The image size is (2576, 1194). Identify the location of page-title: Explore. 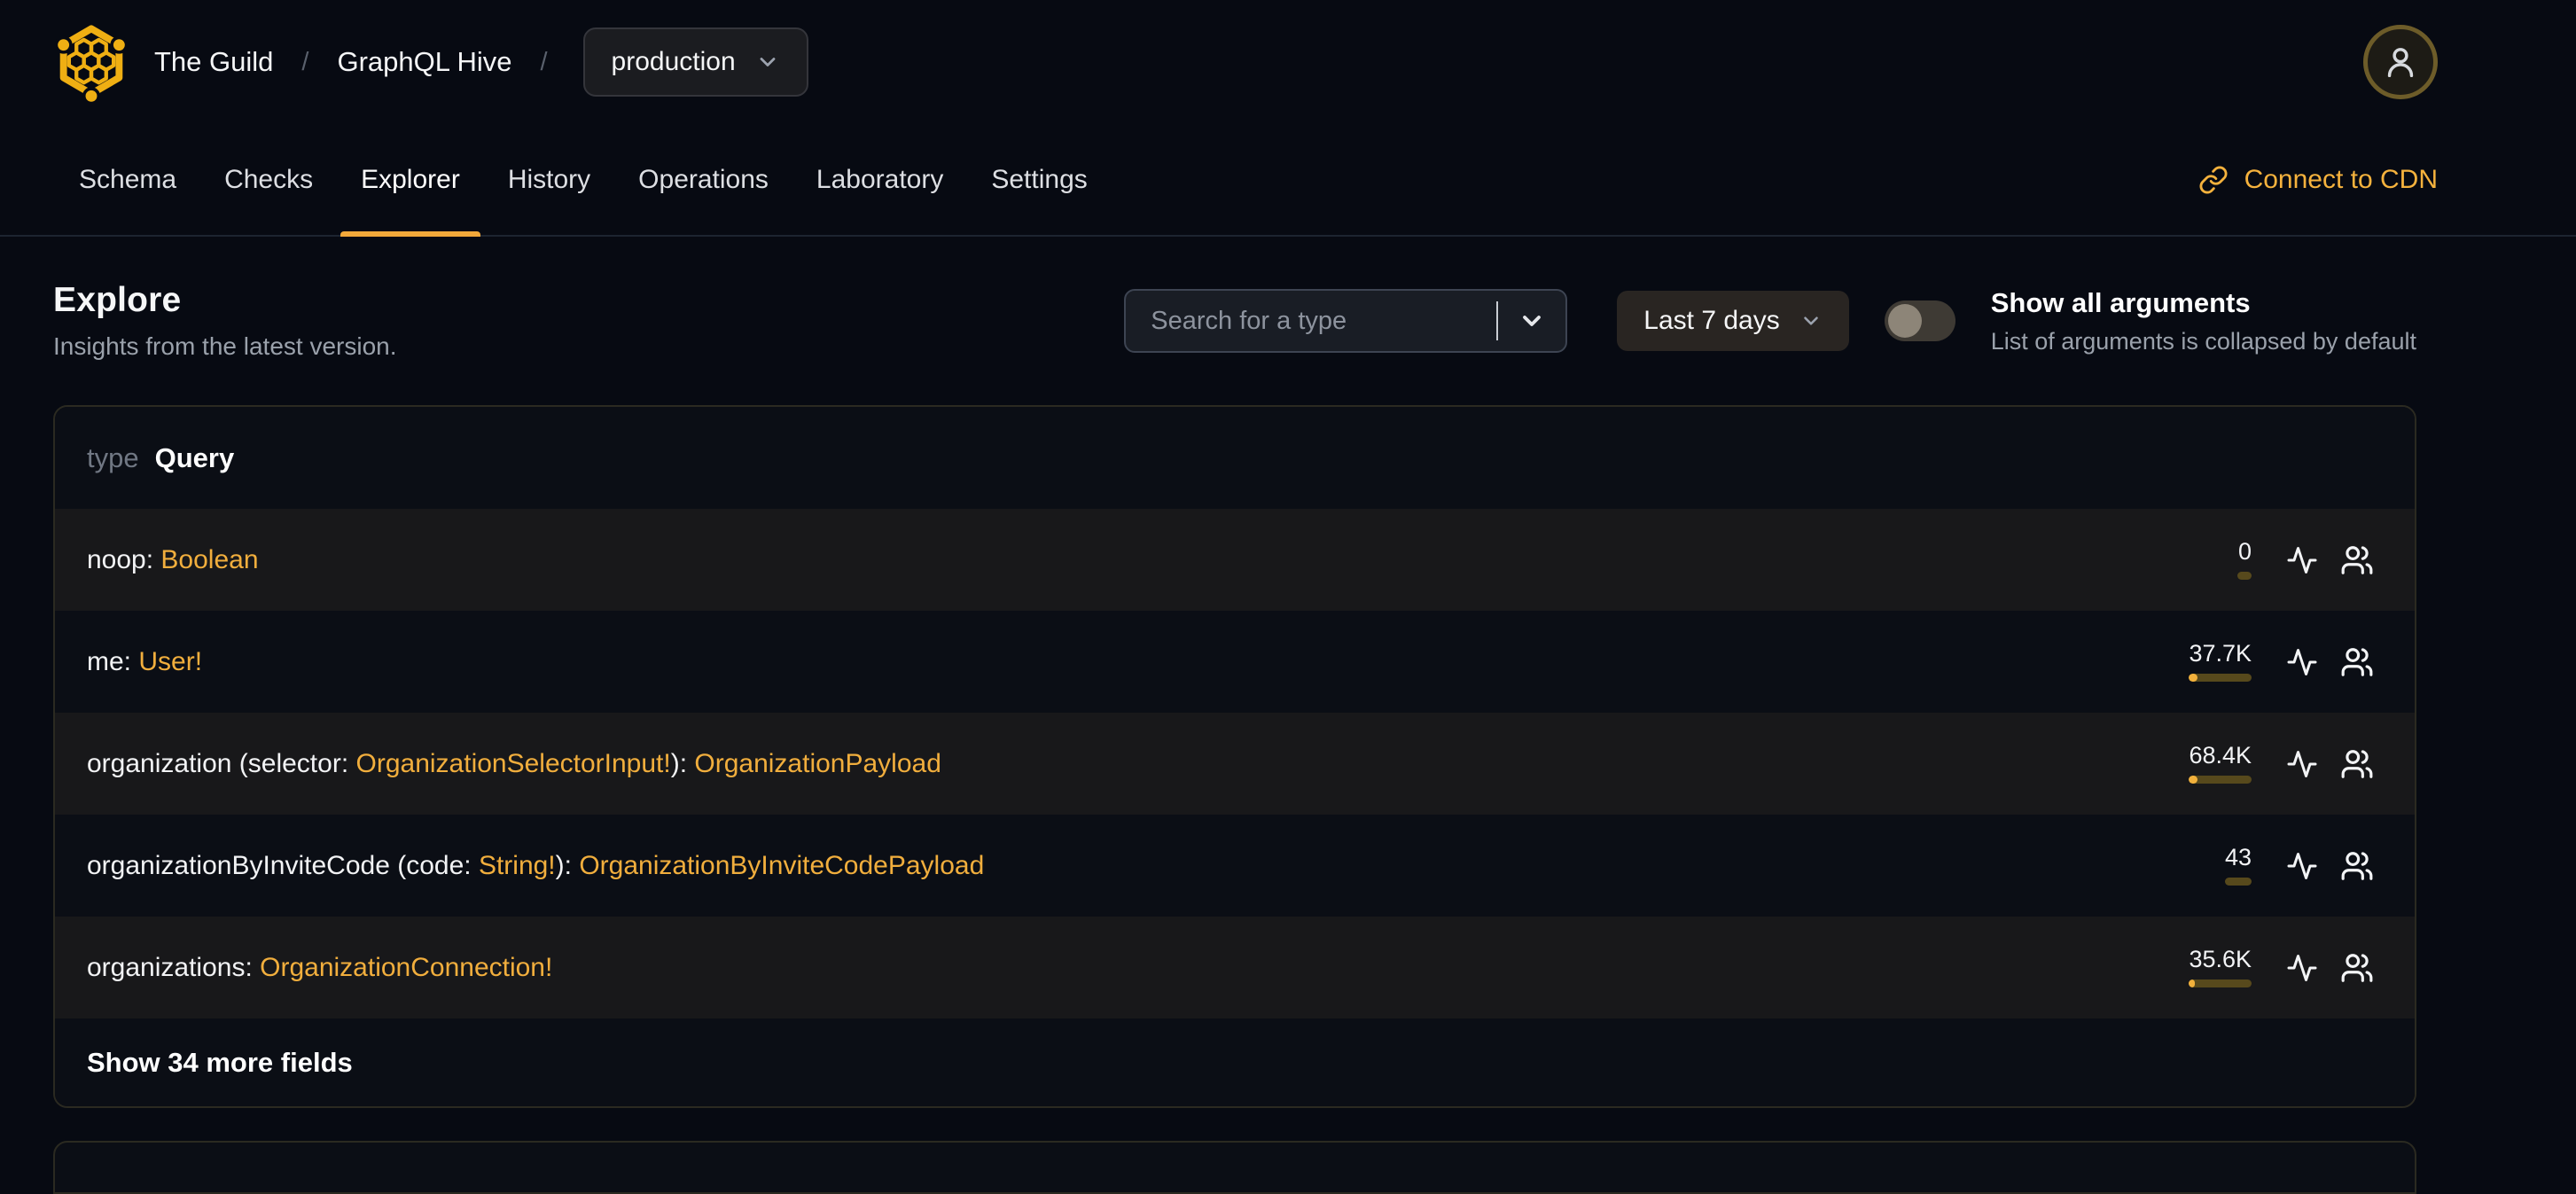
(117, 300).